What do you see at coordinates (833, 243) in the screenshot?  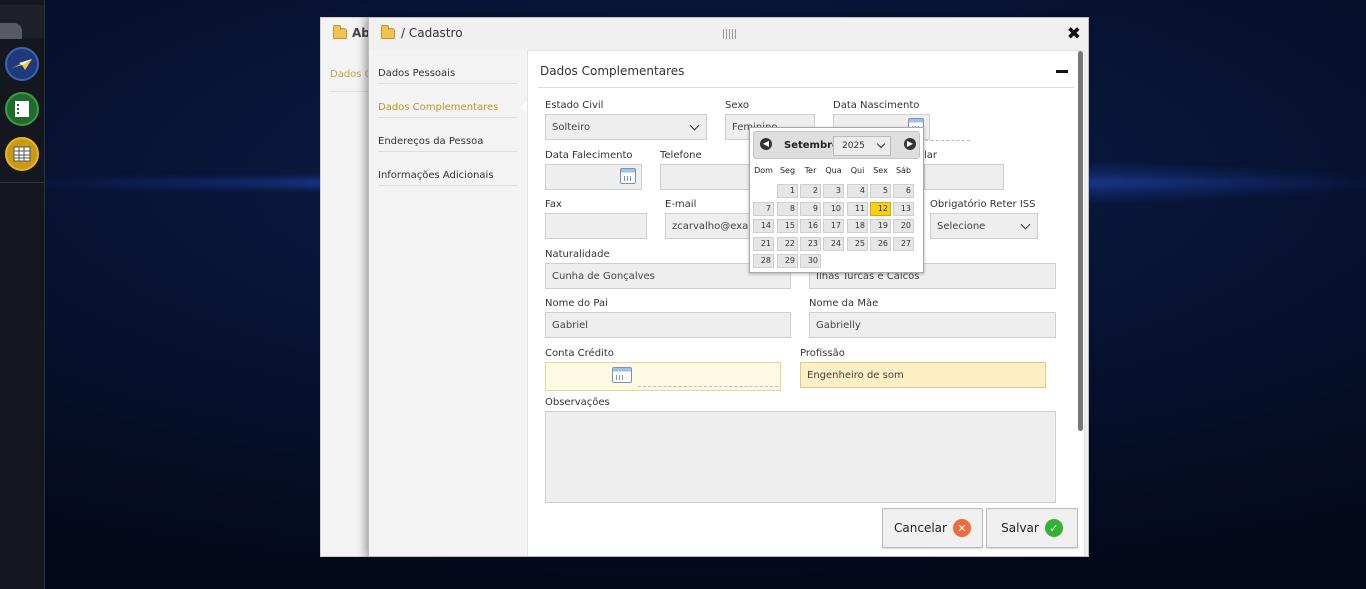 I see `calendar-day: 24` at bounding box center [833, 243].